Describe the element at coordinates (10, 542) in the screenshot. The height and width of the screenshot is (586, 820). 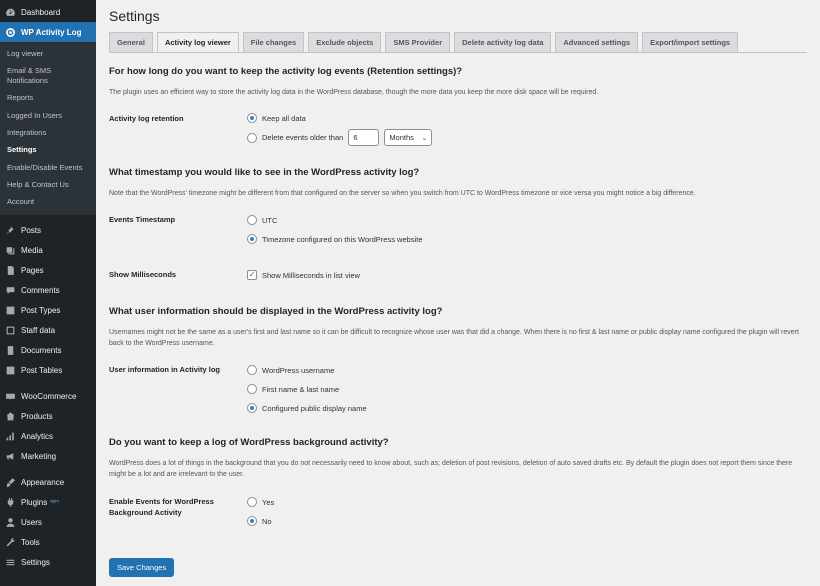
I see `wrench-icon` at that location.